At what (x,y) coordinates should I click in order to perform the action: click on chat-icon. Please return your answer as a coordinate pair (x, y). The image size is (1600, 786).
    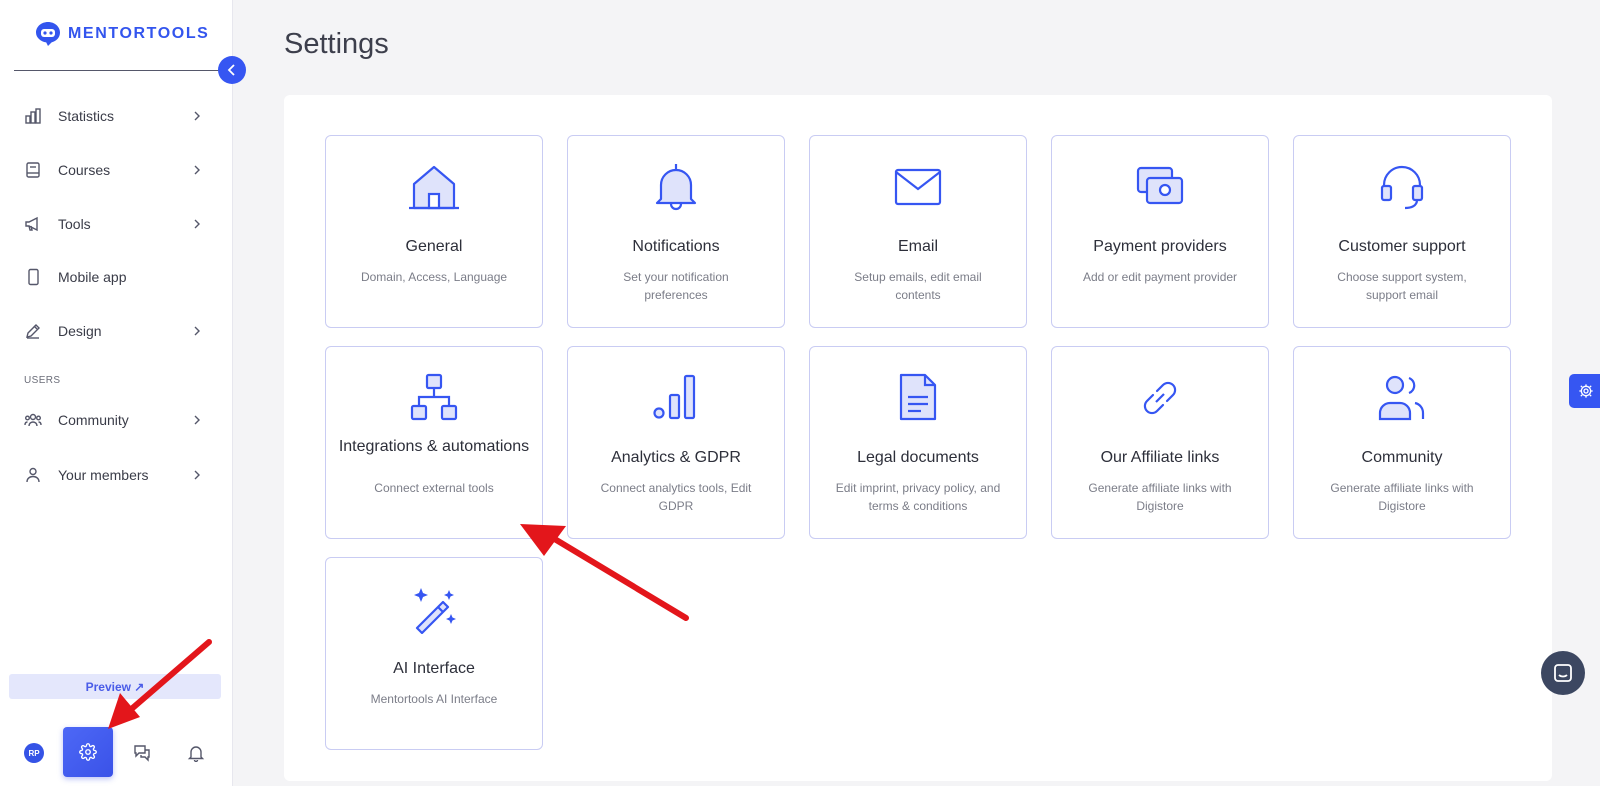
    Looking at the image, I should click on (1563, 673).